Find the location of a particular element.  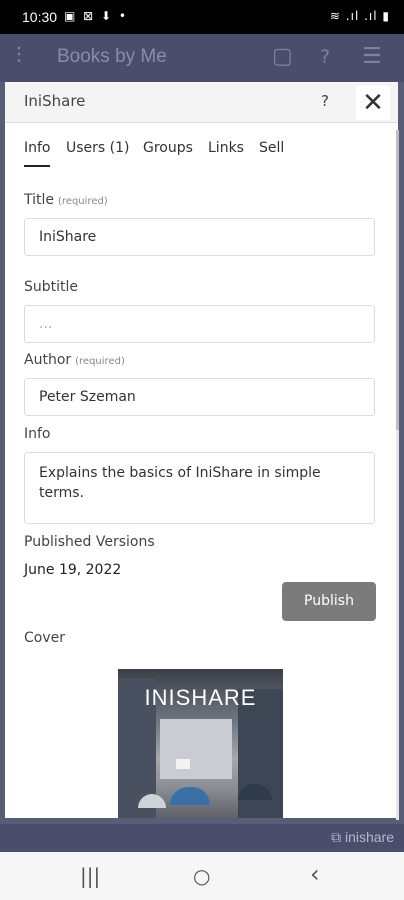

notification-icons: ▣ ⊠ ⬇ • is located at coordinates (96, 16).